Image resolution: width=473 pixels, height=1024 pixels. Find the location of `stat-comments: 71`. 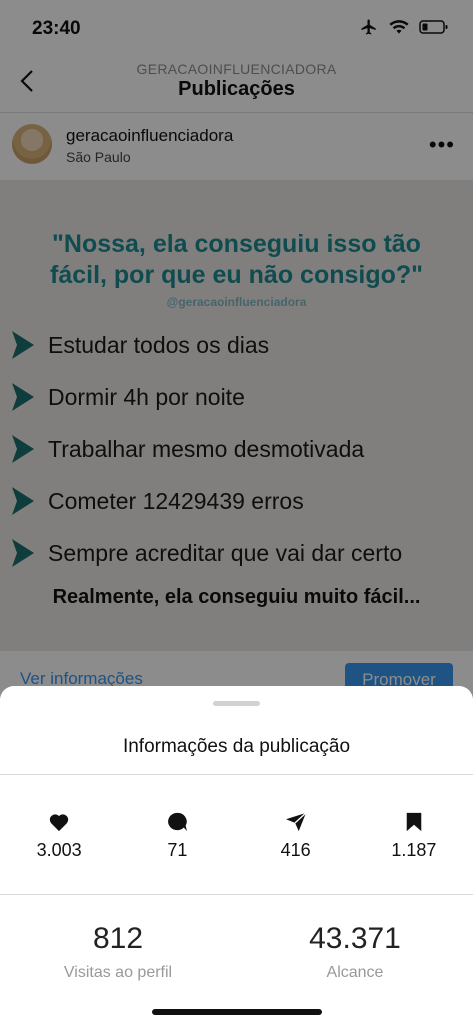

stat-comments: 71 is located at coordinates (177, 836).